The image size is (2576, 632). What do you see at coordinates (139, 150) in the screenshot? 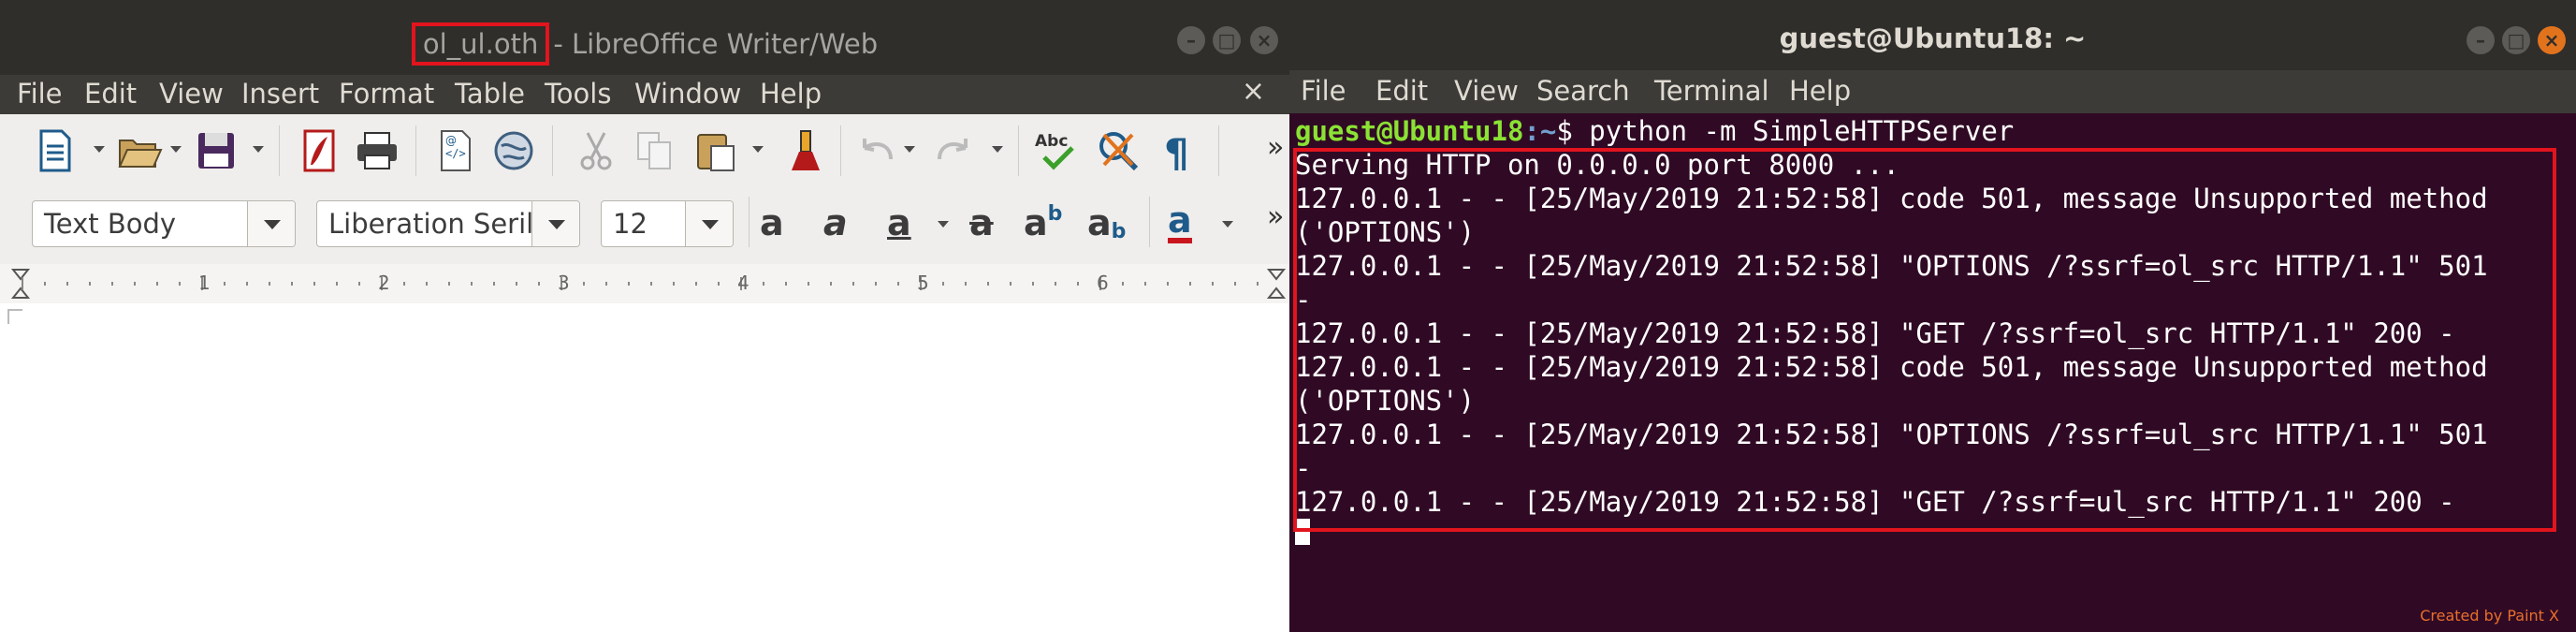
I see `open-folder-icon` at bounding box center [139, 150].